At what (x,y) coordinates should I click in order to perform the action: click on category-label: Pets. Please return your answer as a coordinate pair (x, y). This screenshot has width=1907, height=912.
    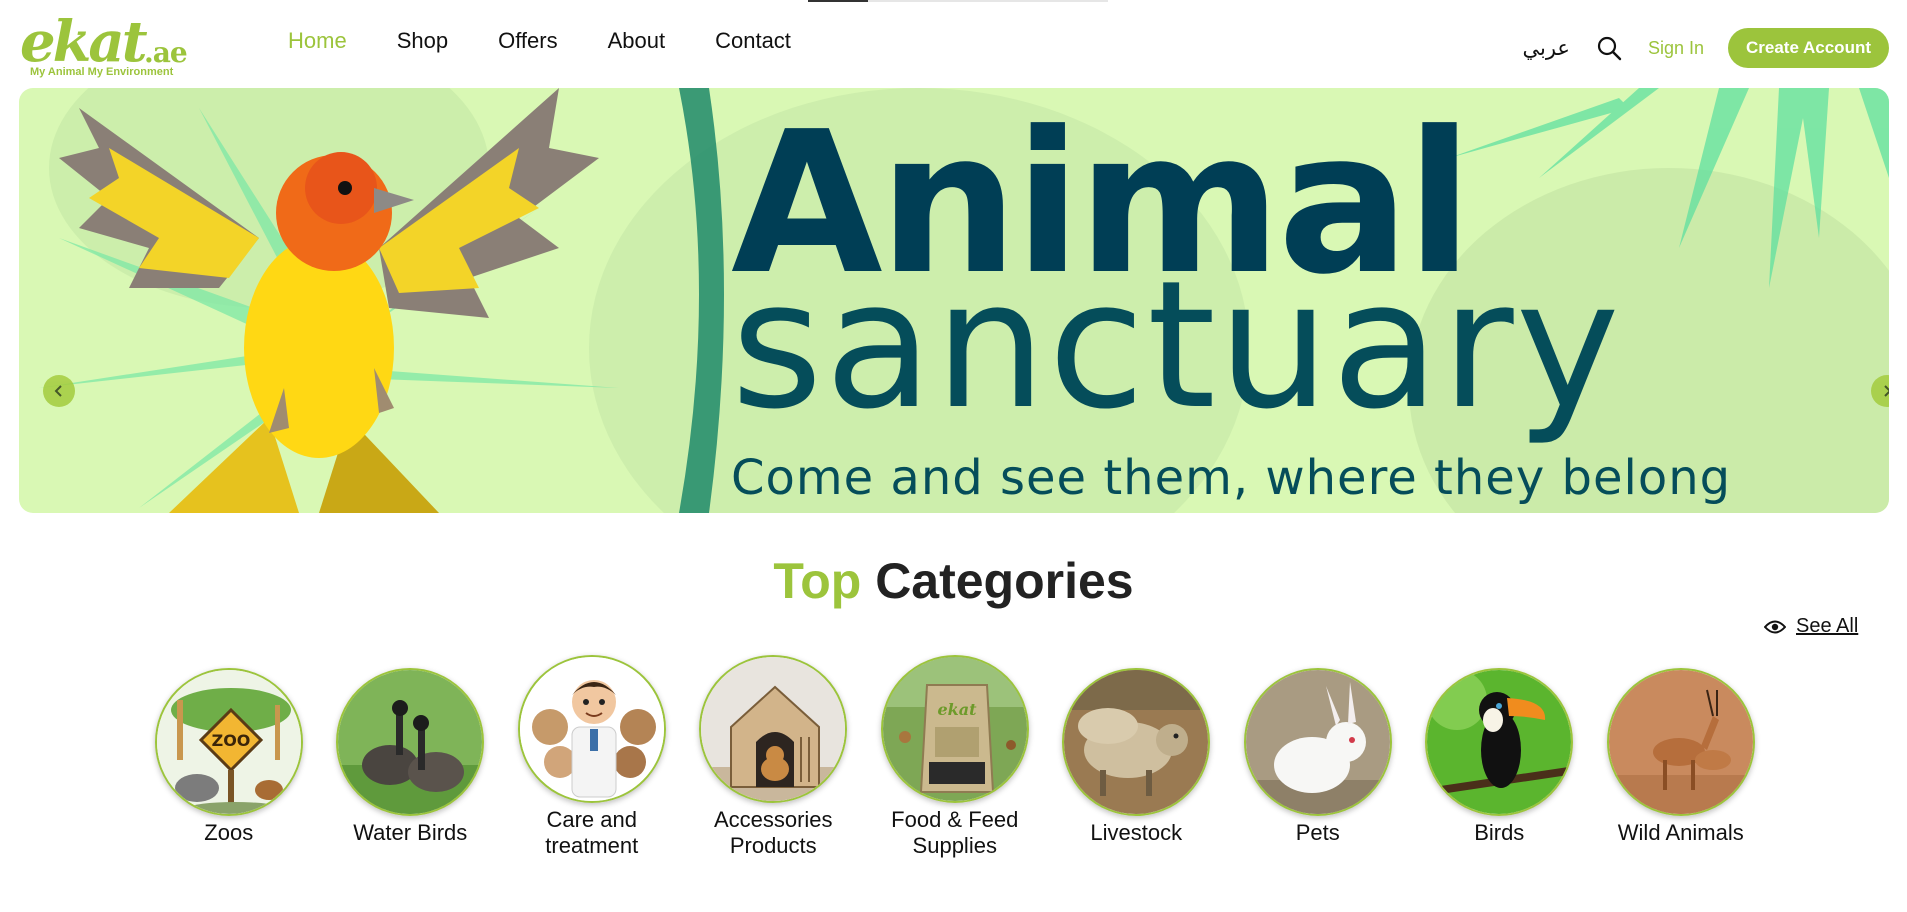
    Looking at the image, I should click on (1317, 832).